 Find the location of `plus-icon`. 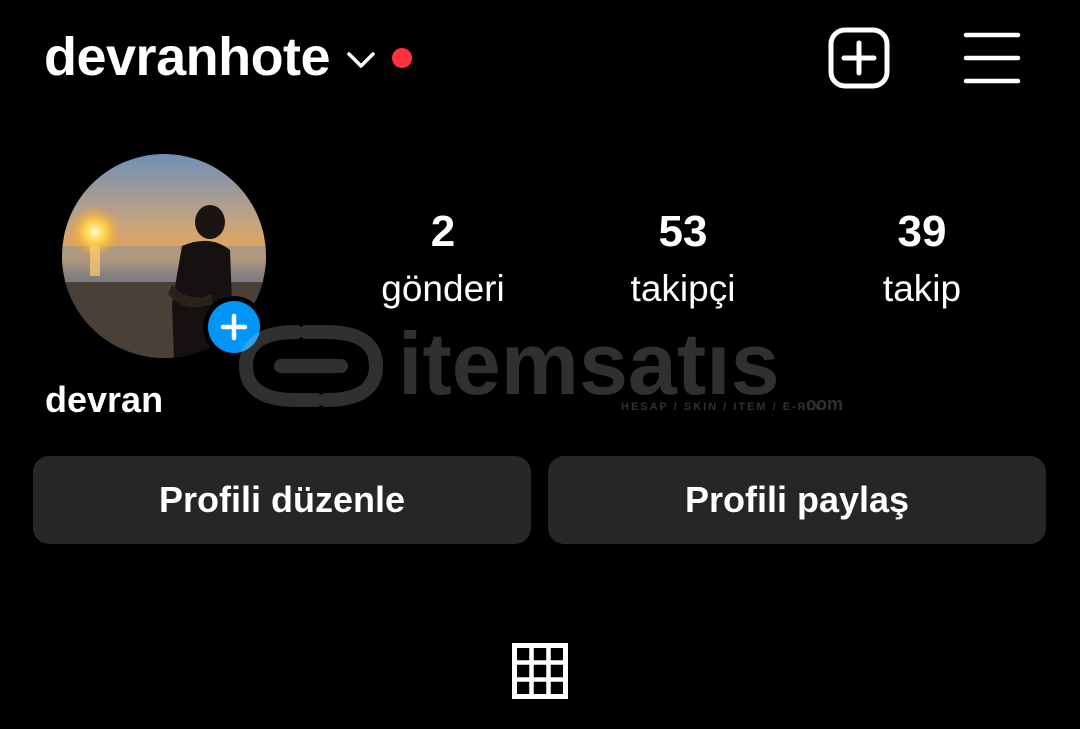

plus-icon is located at coordinates (234, 327).